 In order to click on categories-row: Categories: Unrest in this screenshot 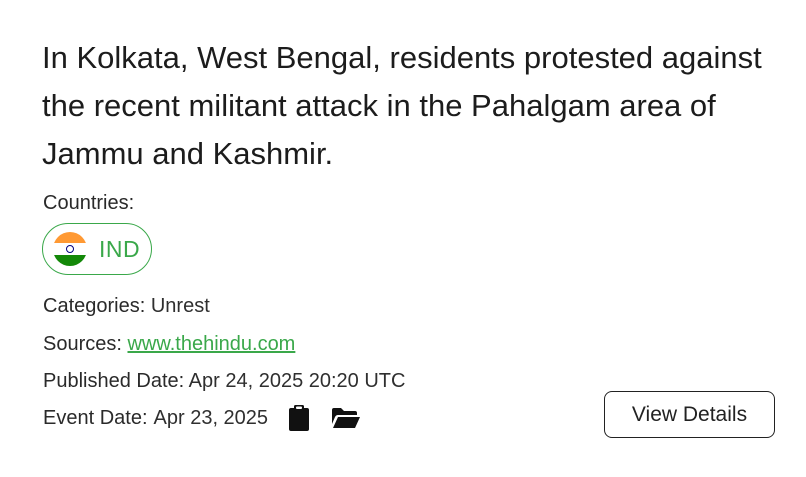, I will do `click(126, 306)`.